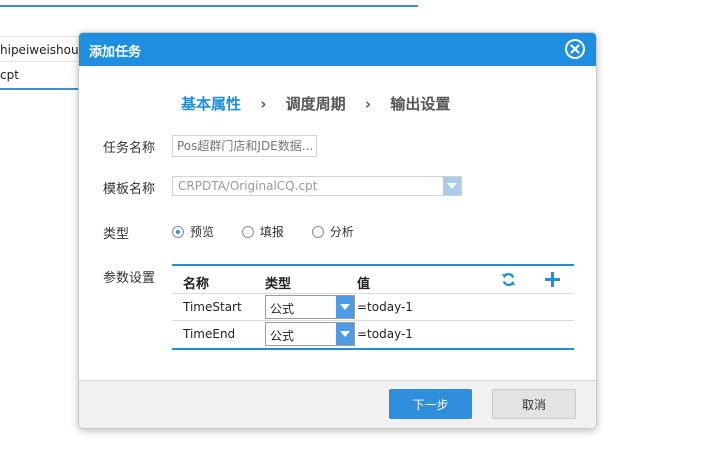 The image size is (709, 474). What do you see at coordinates (129, 278) in the screenshot?
I see `params-label: 参数设置` at bounding box center [129, 278].